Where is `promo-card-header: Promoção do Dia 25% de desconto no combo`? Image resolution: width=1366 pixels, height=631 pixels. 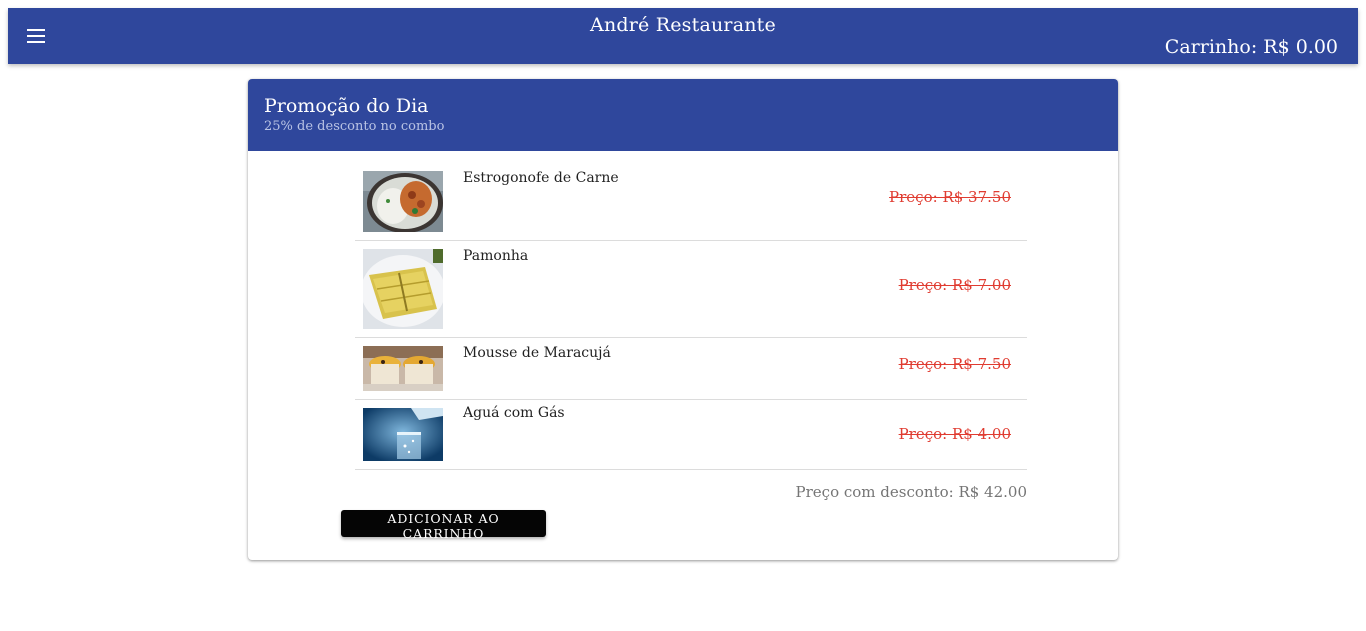 promo-card-header: Promoção do Dia 25% de desconto no combo is located at coordinates (683, 115).